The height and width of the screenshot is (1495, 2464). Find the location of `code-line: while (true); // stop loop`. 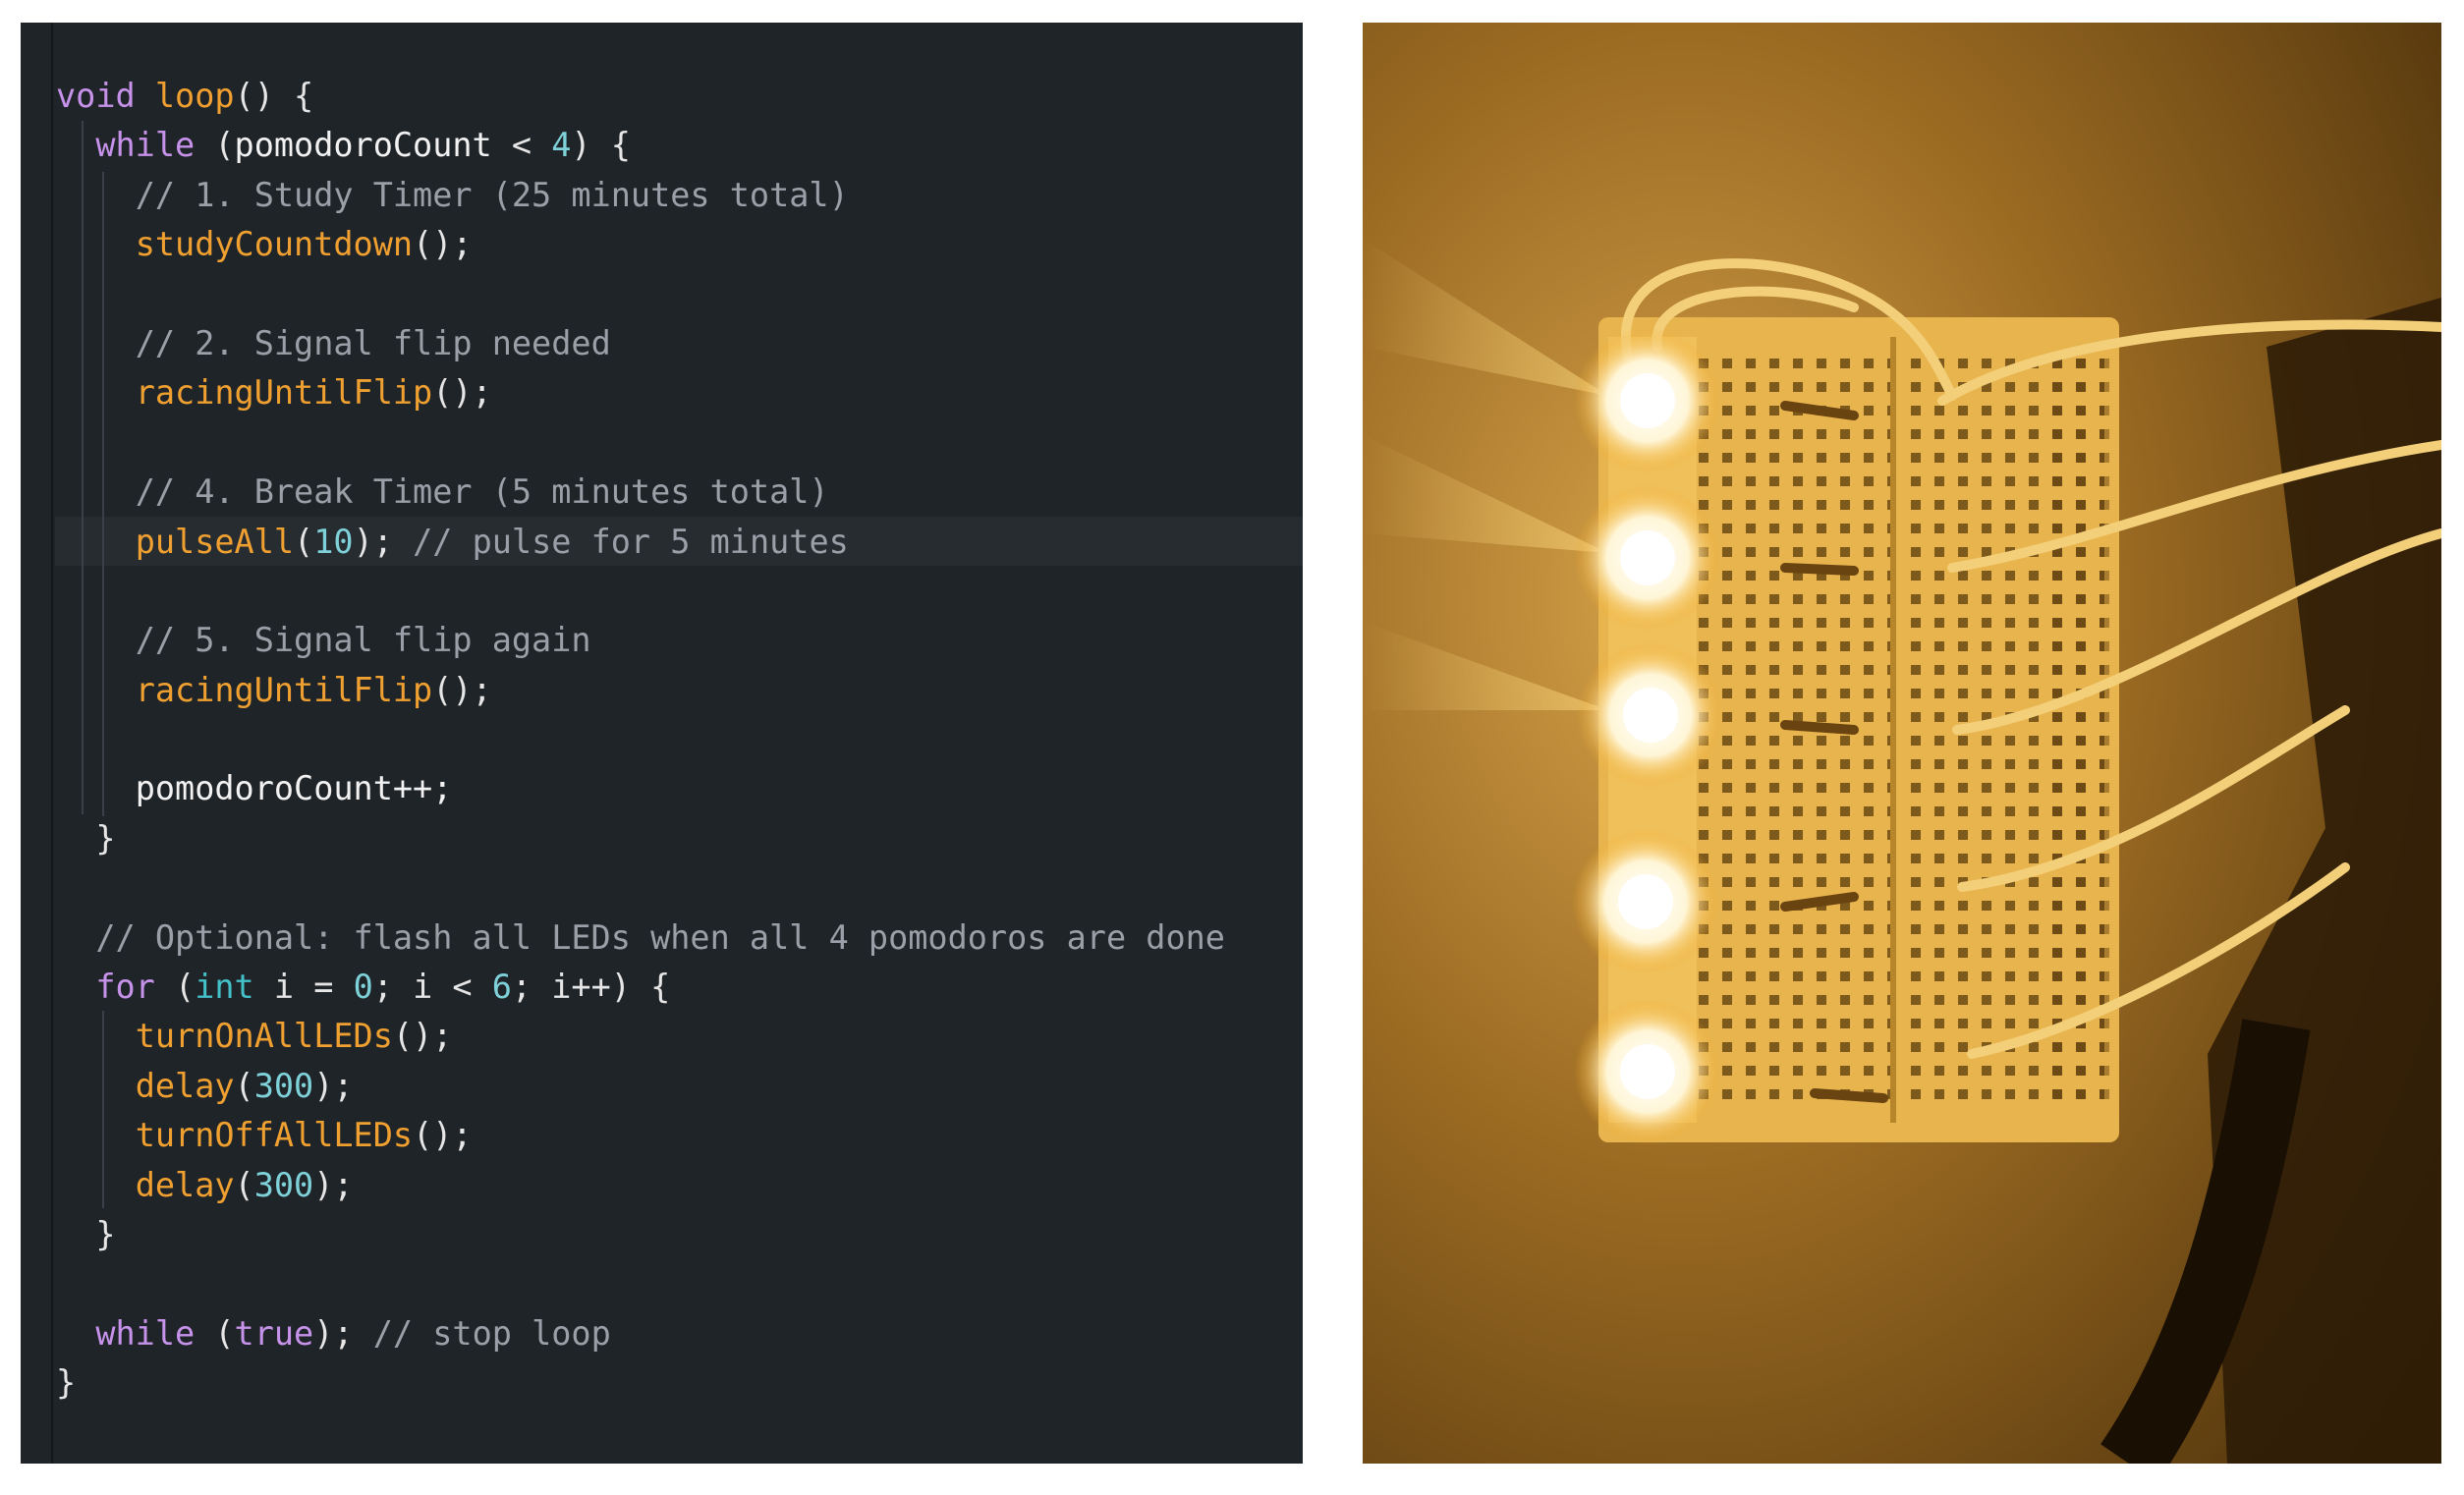

code-line: while (true); // stop loop is located at coordinates (640, 1333).